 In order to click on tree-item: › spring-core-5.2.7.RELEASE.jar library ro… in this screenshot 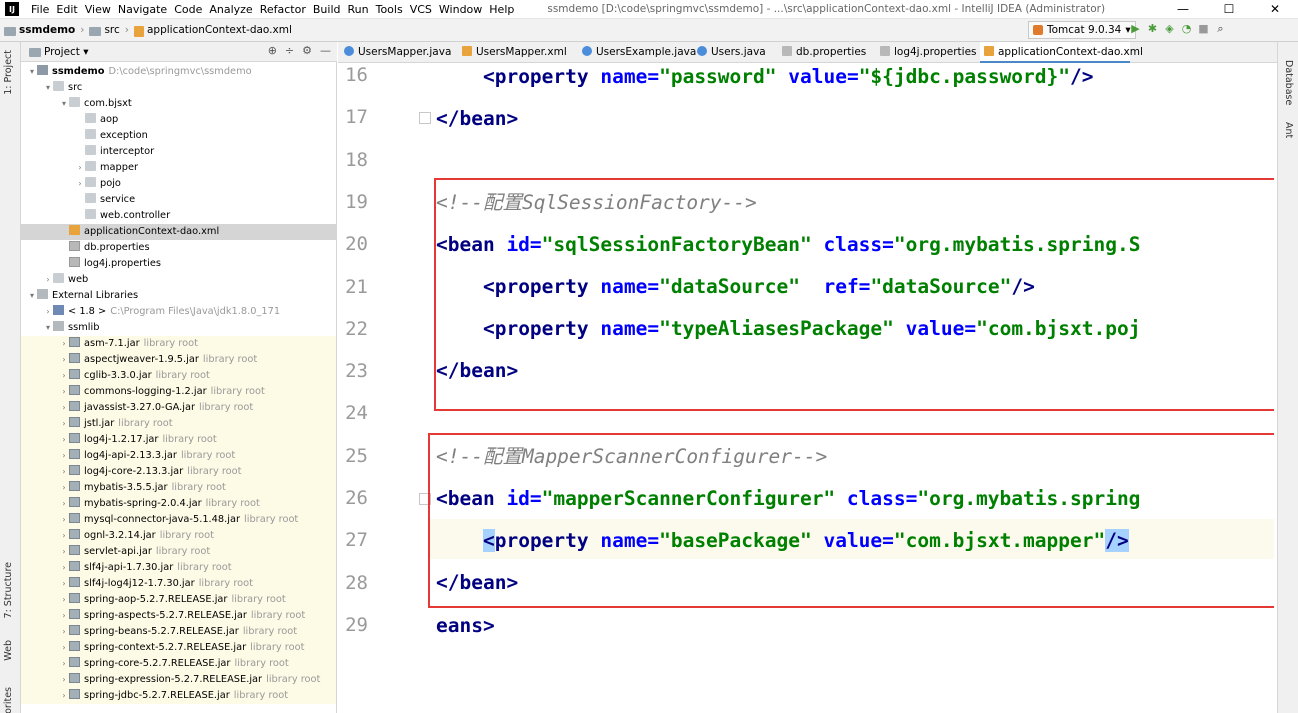, I will do `click(178, 664)`.